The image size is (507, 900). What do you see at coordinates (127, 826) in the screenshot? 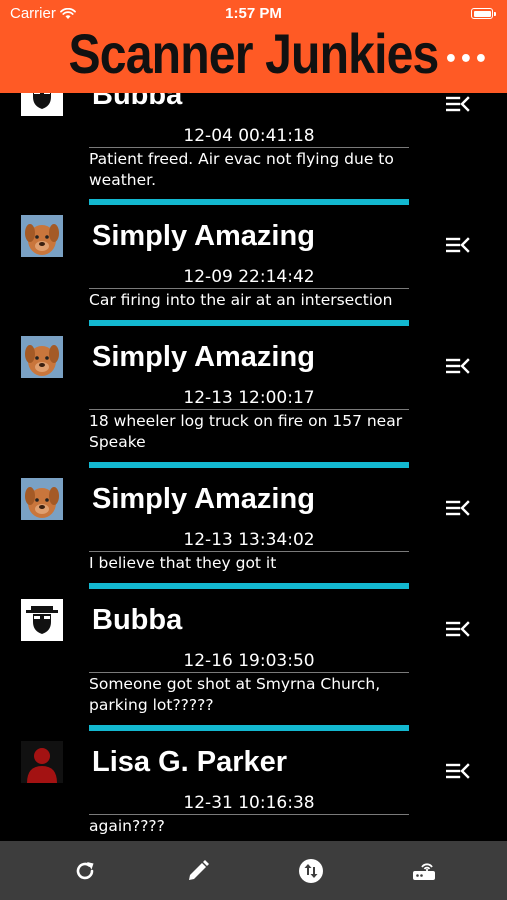
I see `post-message: again????` at bounding box center [127, 826].